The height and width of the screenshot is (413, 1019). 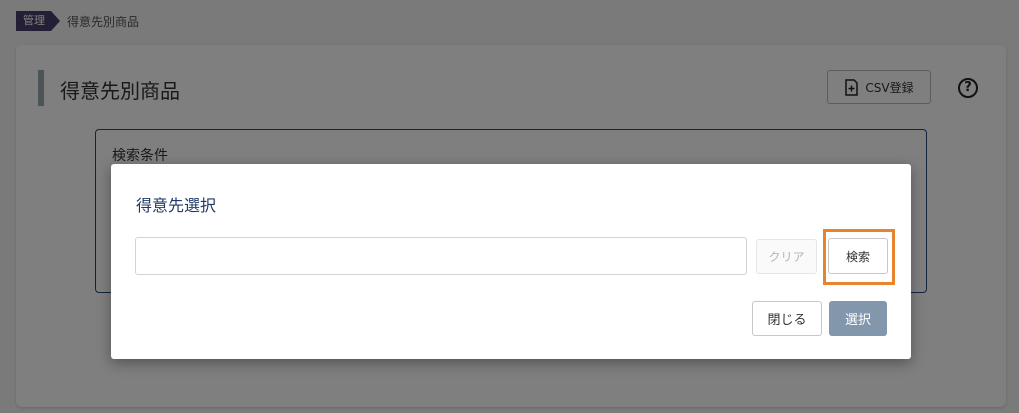 I want to click on customer-search-input, so click(x=441, y=256).